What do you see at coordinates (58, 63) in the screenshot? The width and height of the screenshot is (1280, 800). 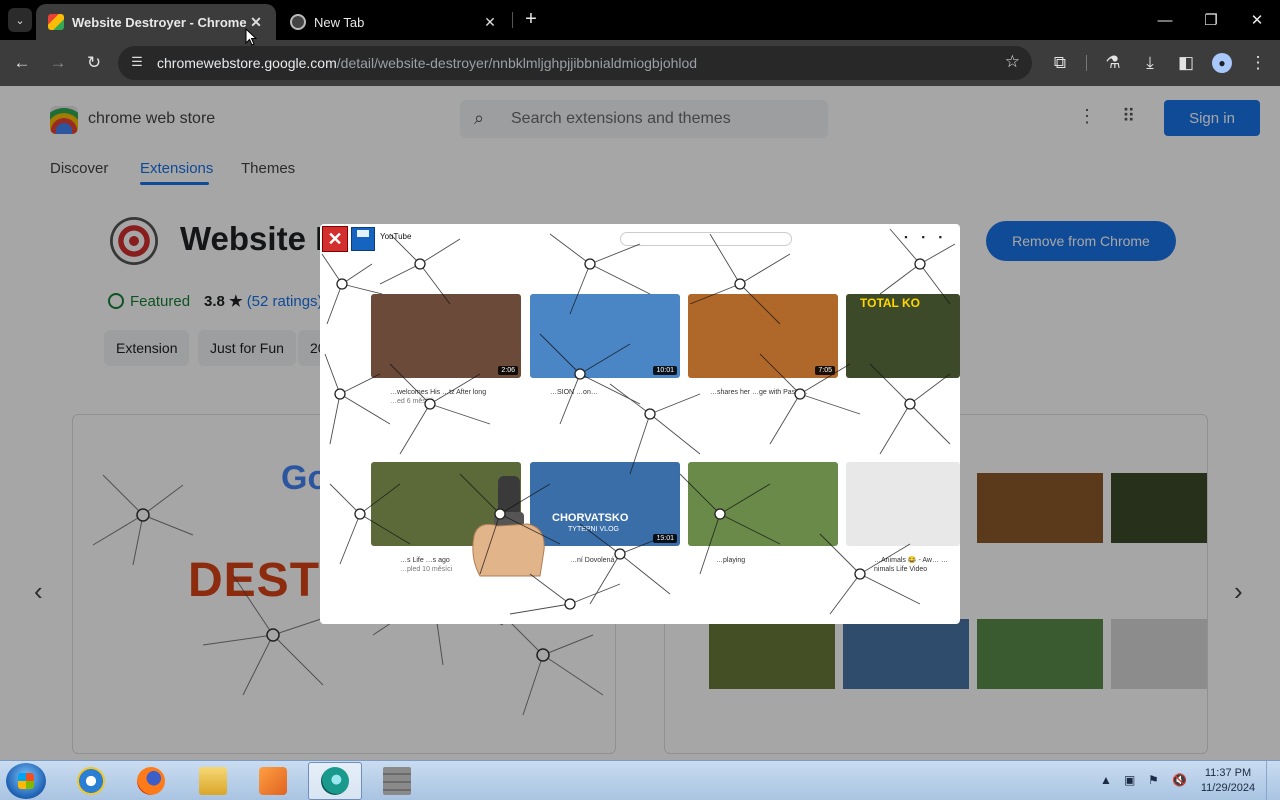 I see `forward-arrow-icon: →` at bounding box center [58, 63].